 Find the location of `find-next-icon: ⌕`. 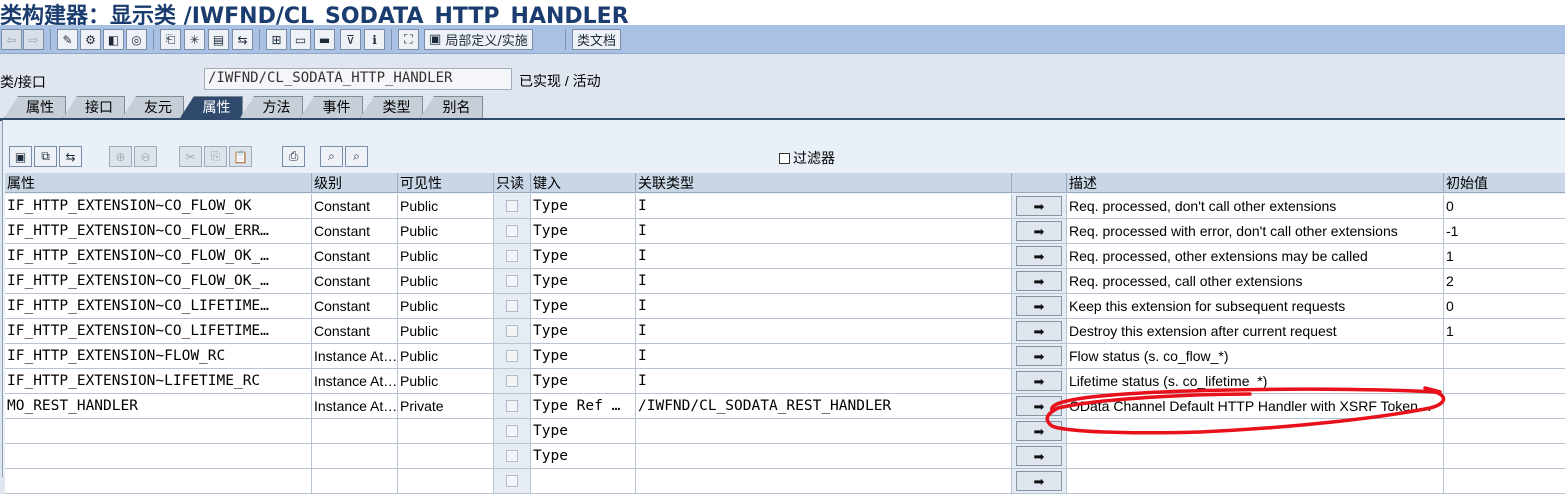

find-next-icon: ⌕ is located at coordinates (356, 156).